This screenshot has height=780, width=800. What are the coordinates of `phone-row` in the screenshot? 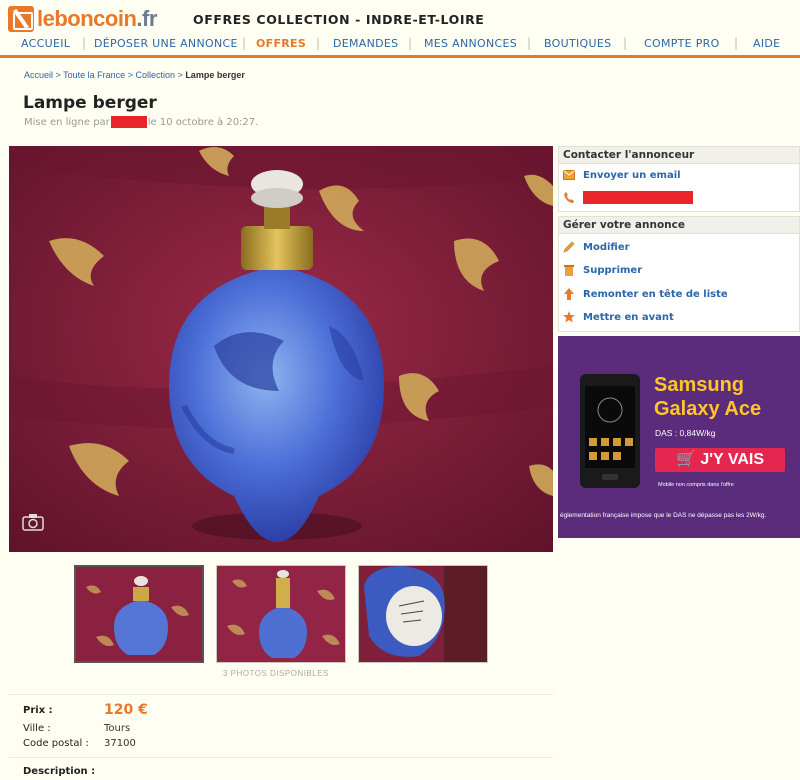 It's located at (628, 197).